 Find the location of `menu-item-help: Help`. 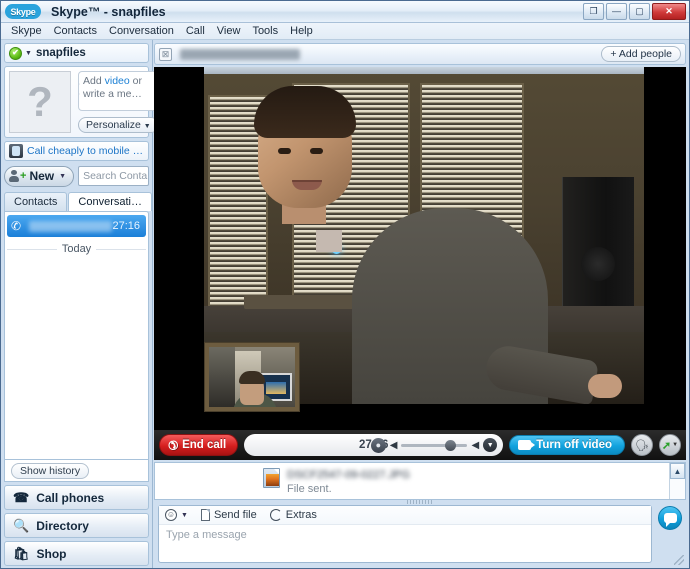

menu-item-help: Help is located at coordinates (301, 31).